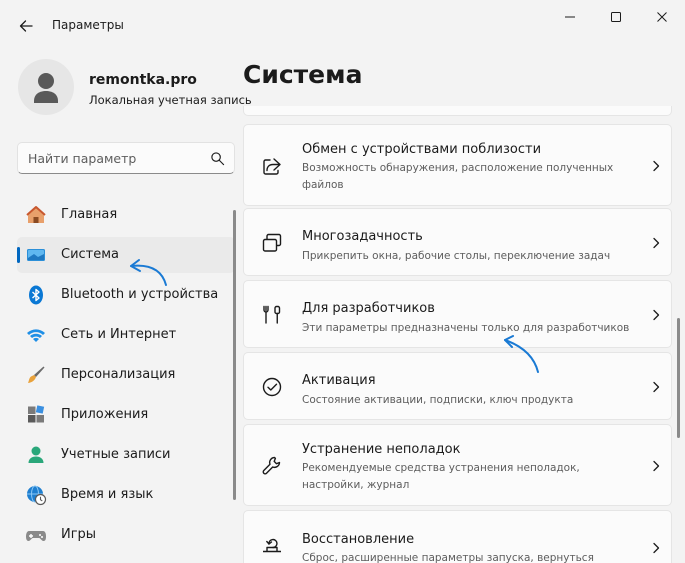 Image resolution: width=685 pixels, height=563 pixels. I want to click on sidebar-item-label: Приложения, so click(105, 414).